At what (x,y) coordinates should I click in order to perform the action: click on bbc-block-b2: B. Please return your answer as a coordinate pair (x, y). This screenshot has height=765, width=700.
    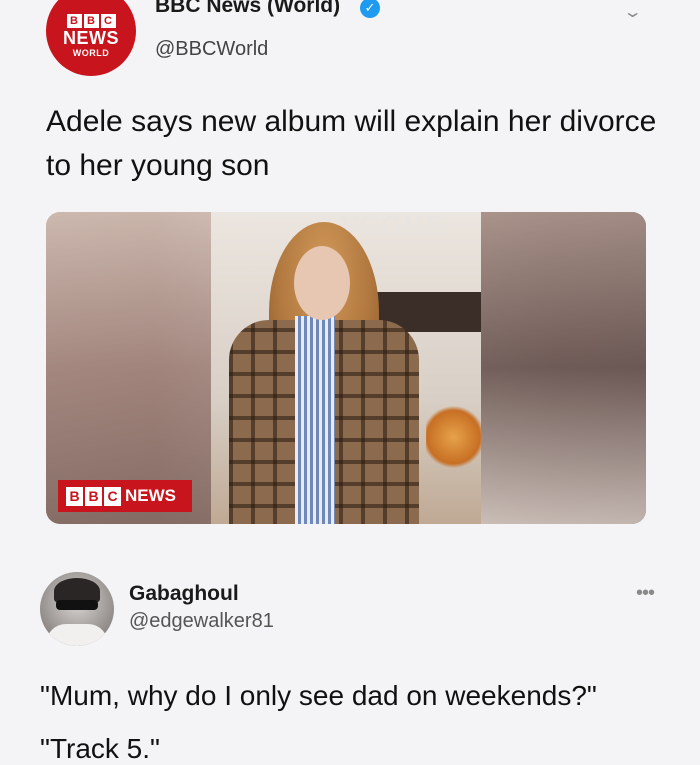
    Looking at the image, I should click on (91, 21).